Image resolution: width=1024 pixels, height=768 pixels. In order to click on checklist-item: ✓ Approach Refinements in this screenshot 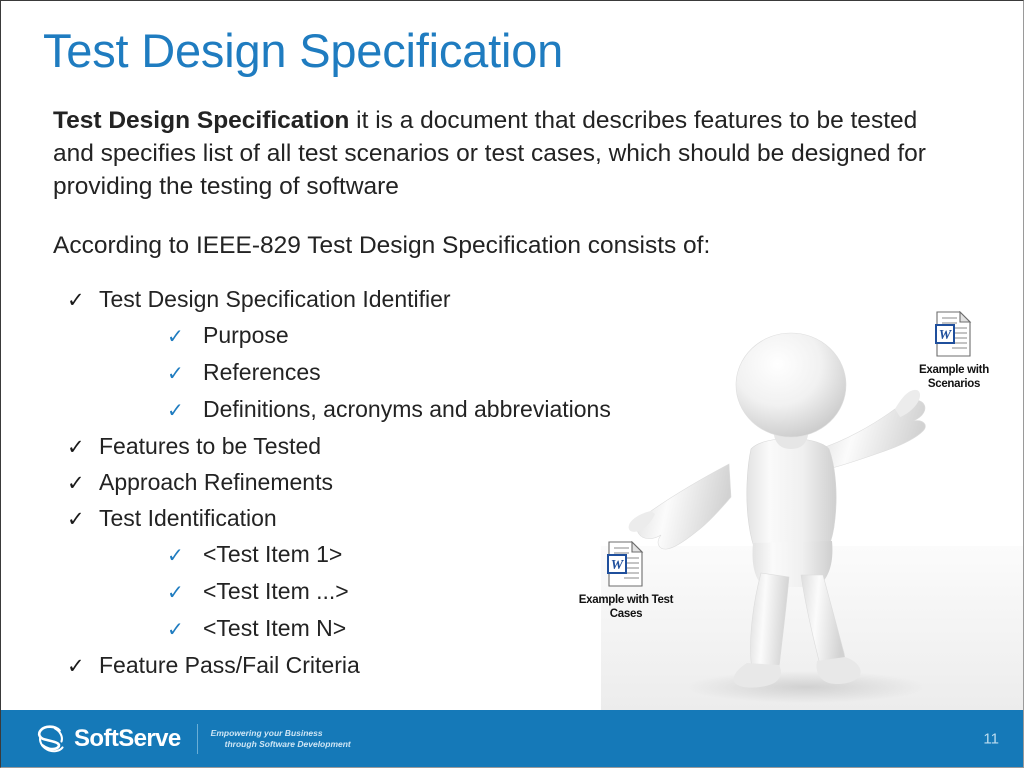, I will do `click(387, 485)`.